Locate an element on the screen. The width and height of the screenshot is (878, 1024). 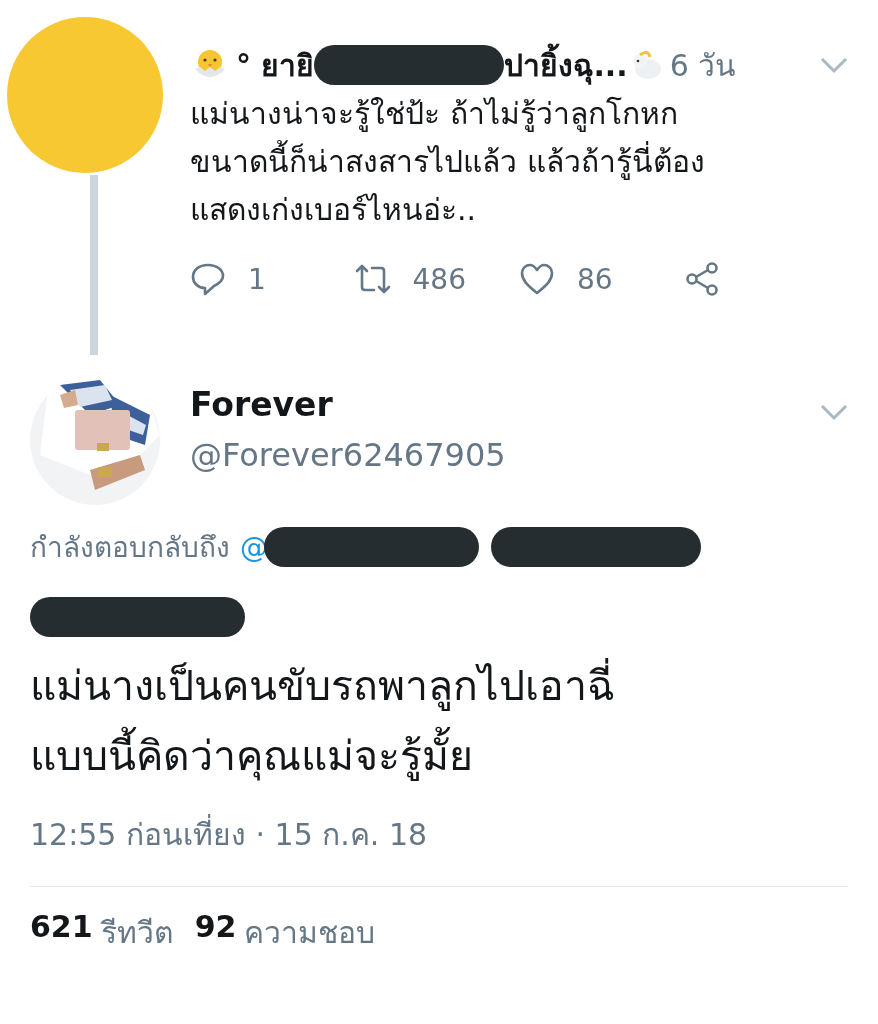
timestamp: 6 วัน is located at coordinates (703, 65).